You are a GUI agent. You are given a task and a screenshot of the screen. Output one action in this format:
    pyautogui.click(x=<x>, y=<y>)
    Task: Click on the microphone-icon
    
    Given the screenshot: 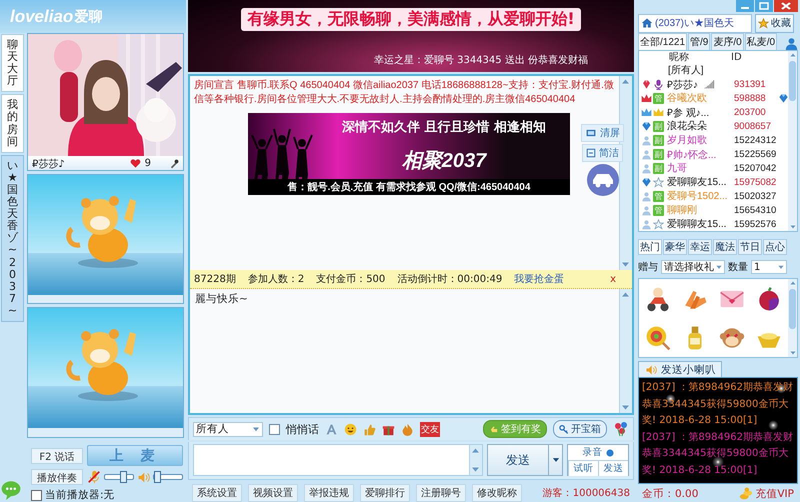 What is the action you would take?
    pyautogui.click(x=174, y=163)
    